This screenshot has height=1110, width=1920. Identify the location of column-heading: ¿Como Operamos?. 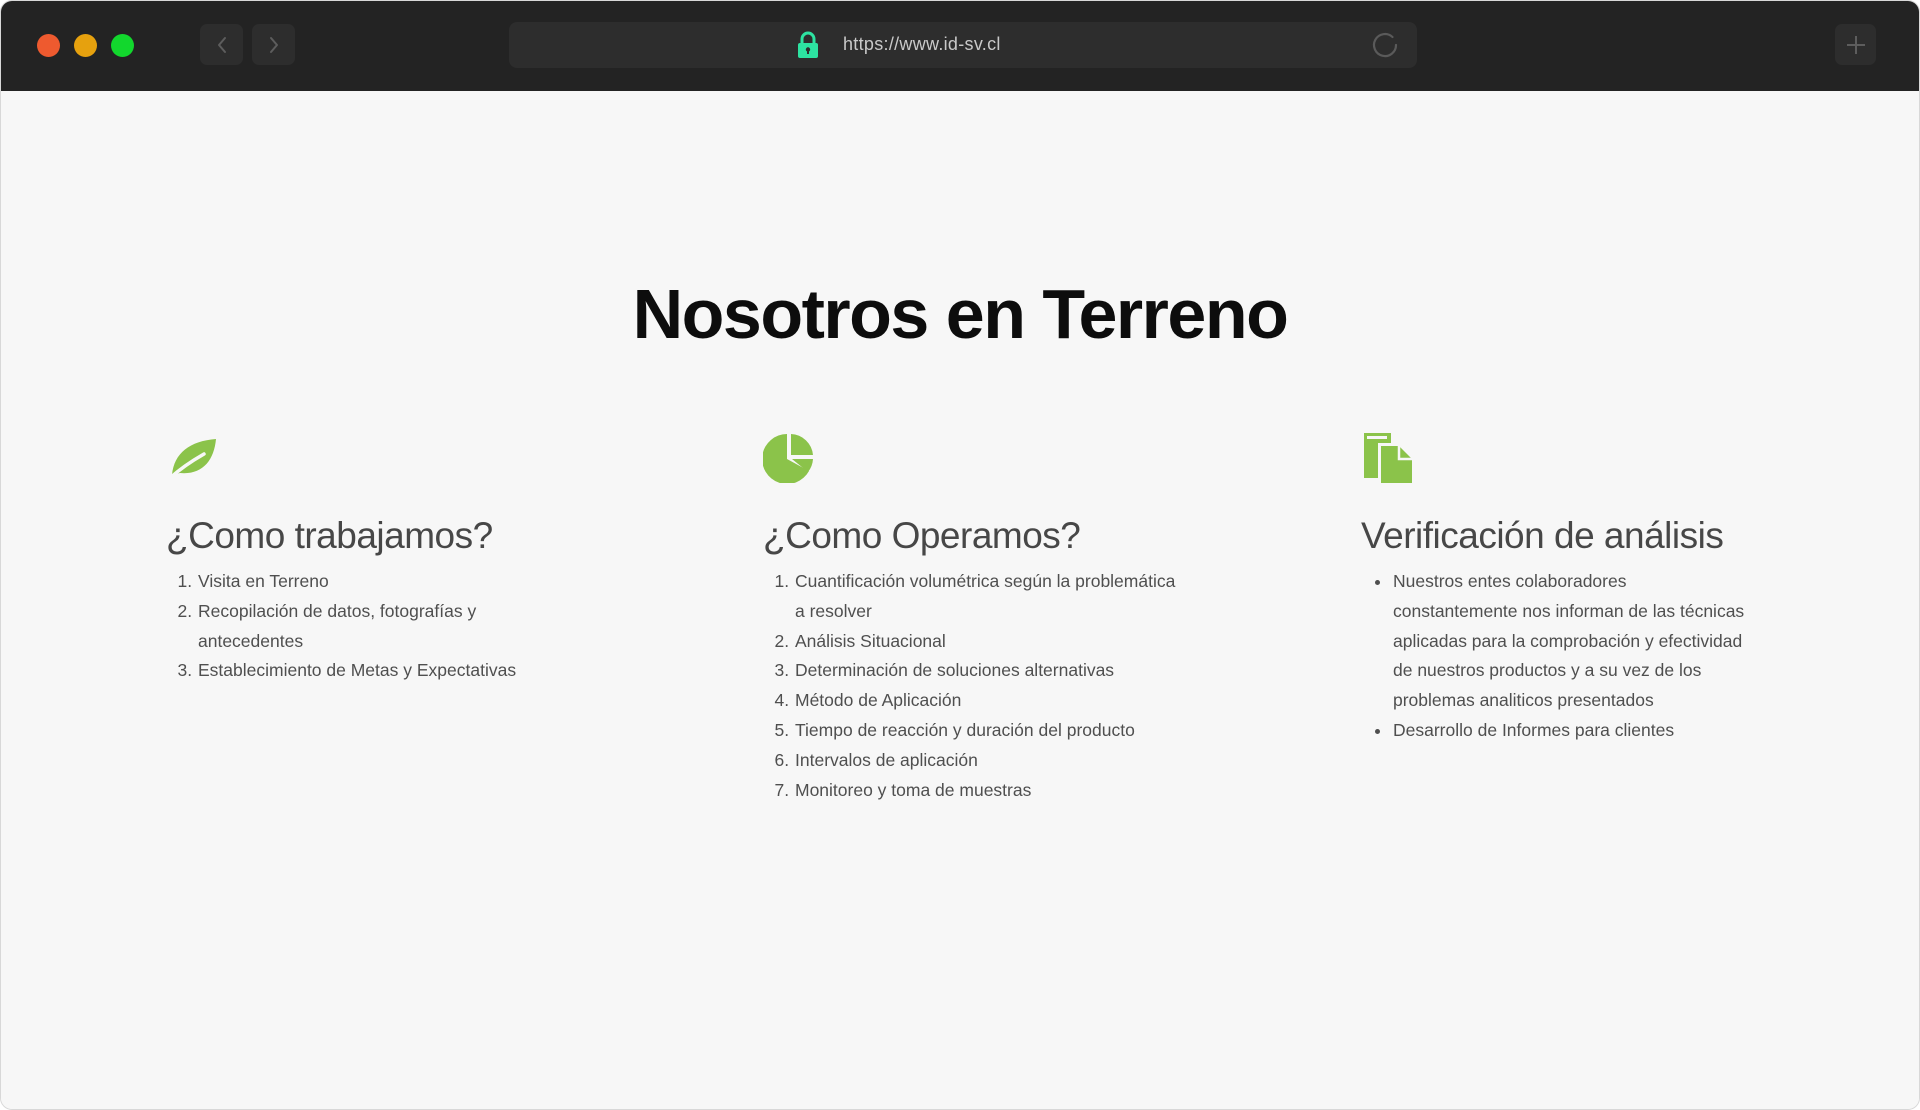
(922, 535).